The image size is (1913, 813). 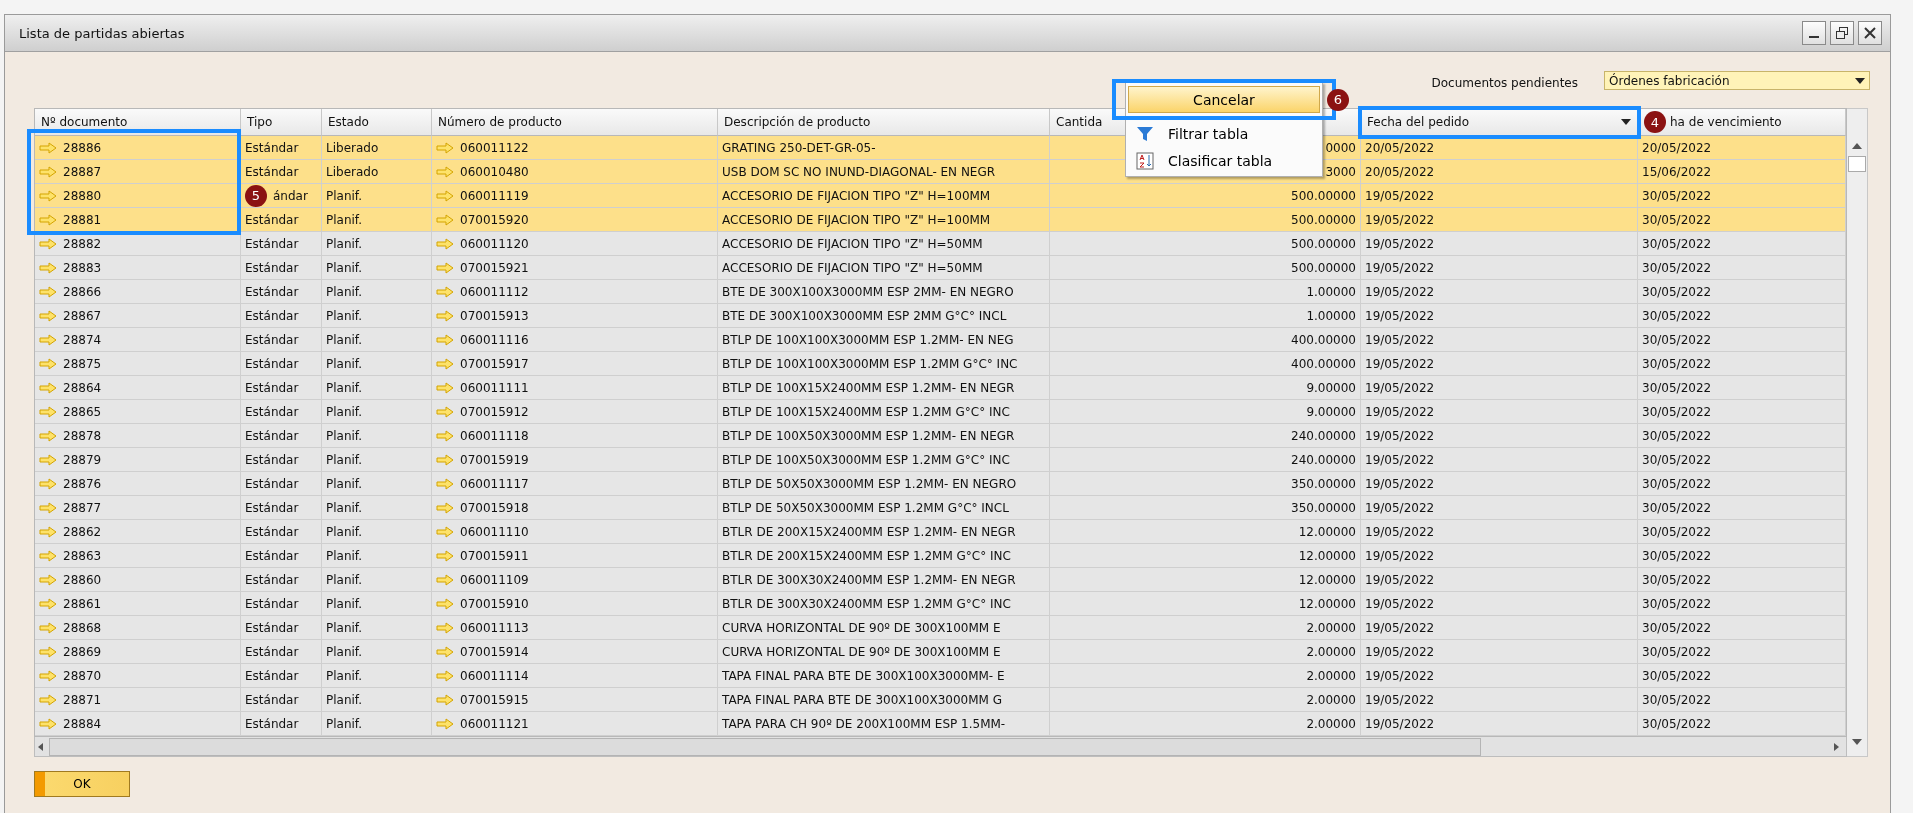 I want to click on filter-icon, so click(x=1145, y=133).